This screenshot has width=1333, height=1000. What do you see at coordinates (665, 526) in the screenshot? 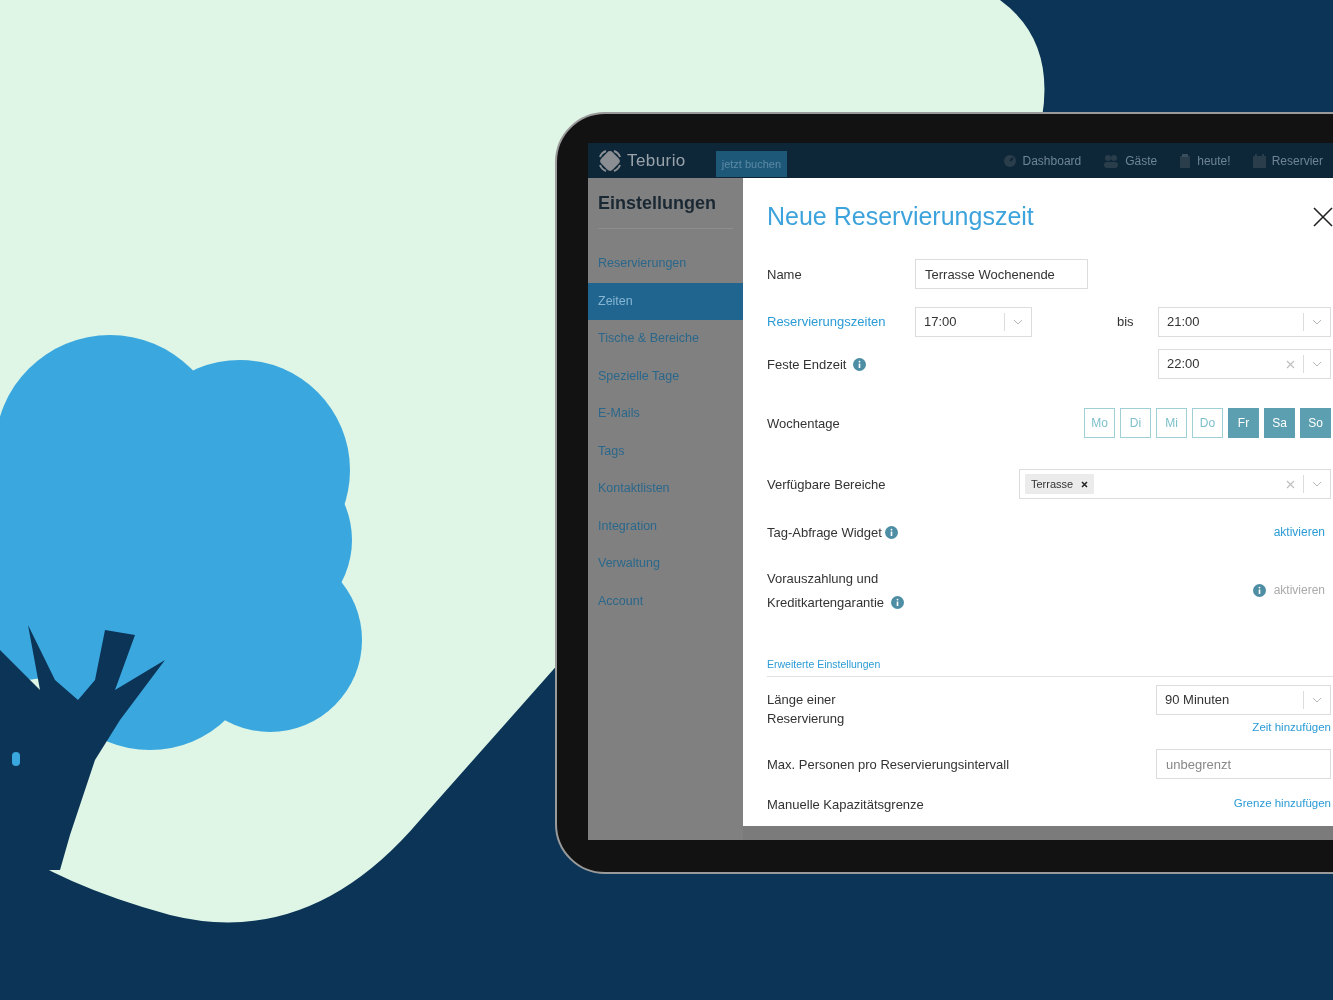
I see `sidebar-item: Integration` at bounding box center [665, 526].